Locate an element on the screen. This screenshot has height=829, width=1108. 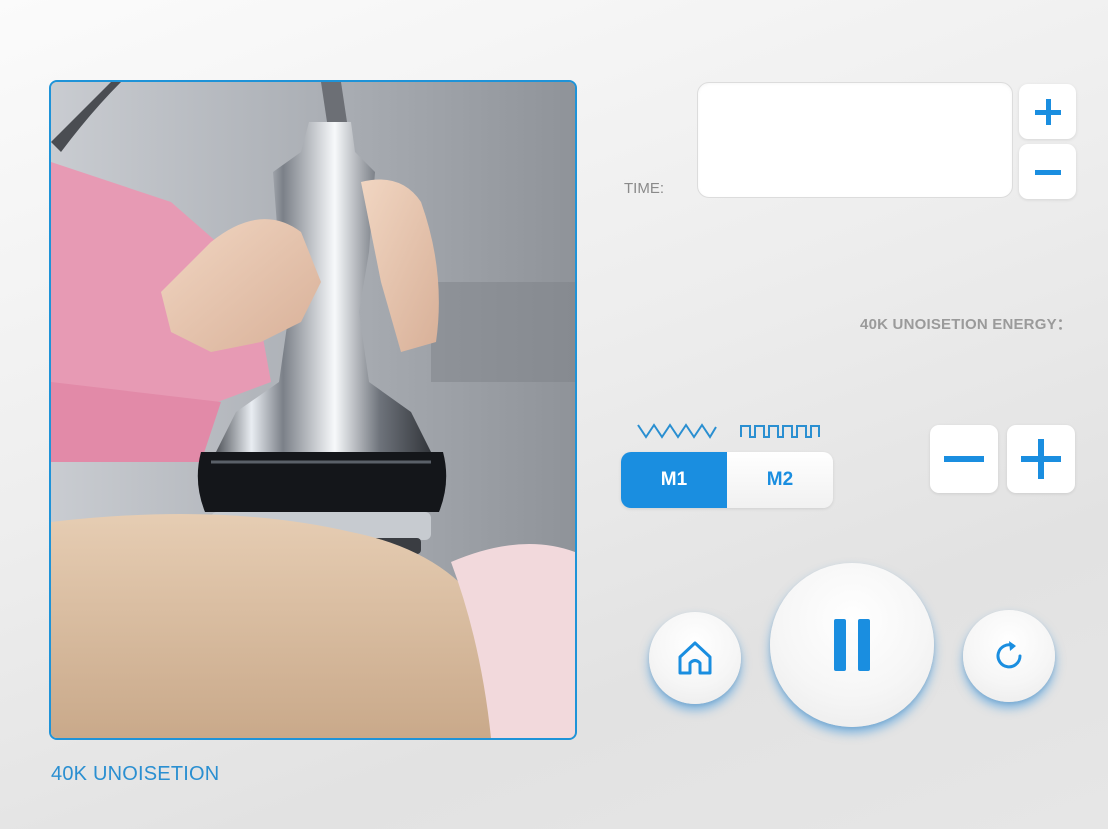
energy-label: 40K UNOISETION ENERGY： is located at coordinates (966, 324).